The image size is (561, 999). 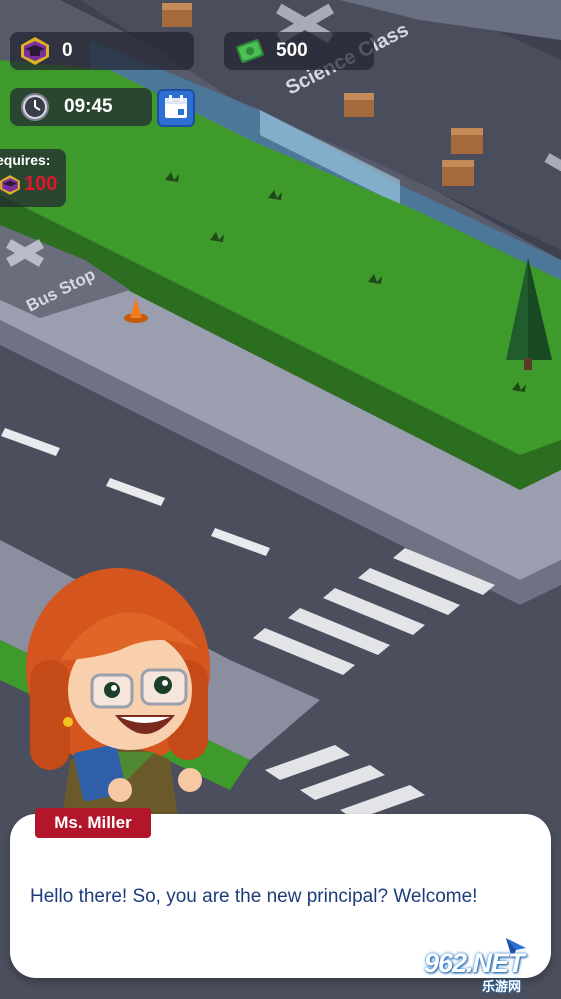 I want to click on graduates-value: 0, so click(x=67, y=50).